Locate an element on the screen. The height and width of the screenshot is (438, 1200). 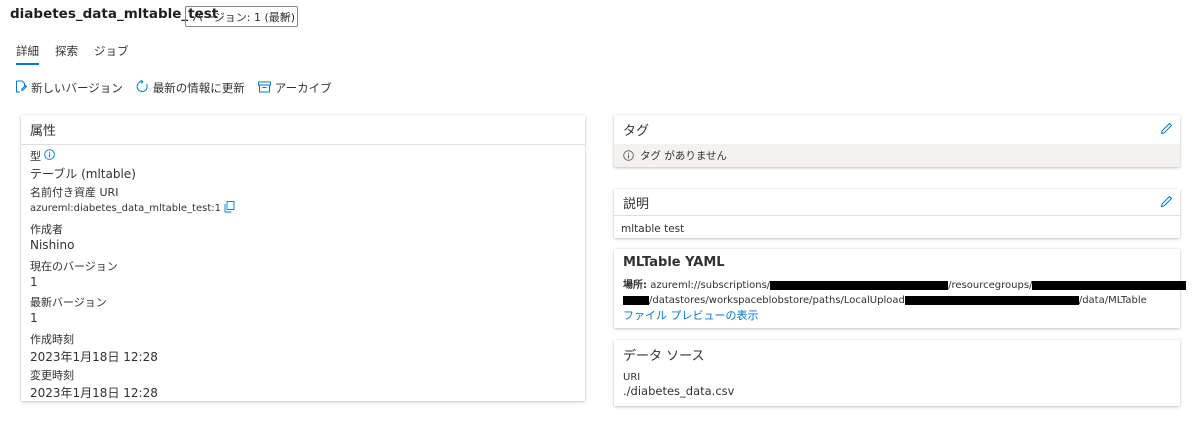
modified-label: 変更時刻 is located at coordinates (52, 375).